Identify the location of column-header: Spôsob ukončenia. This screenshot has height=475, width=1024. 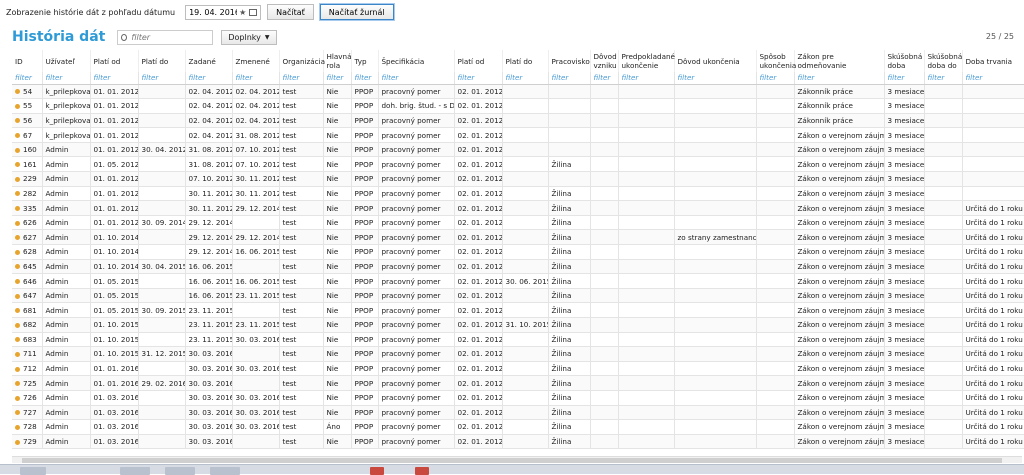
(776, 61).